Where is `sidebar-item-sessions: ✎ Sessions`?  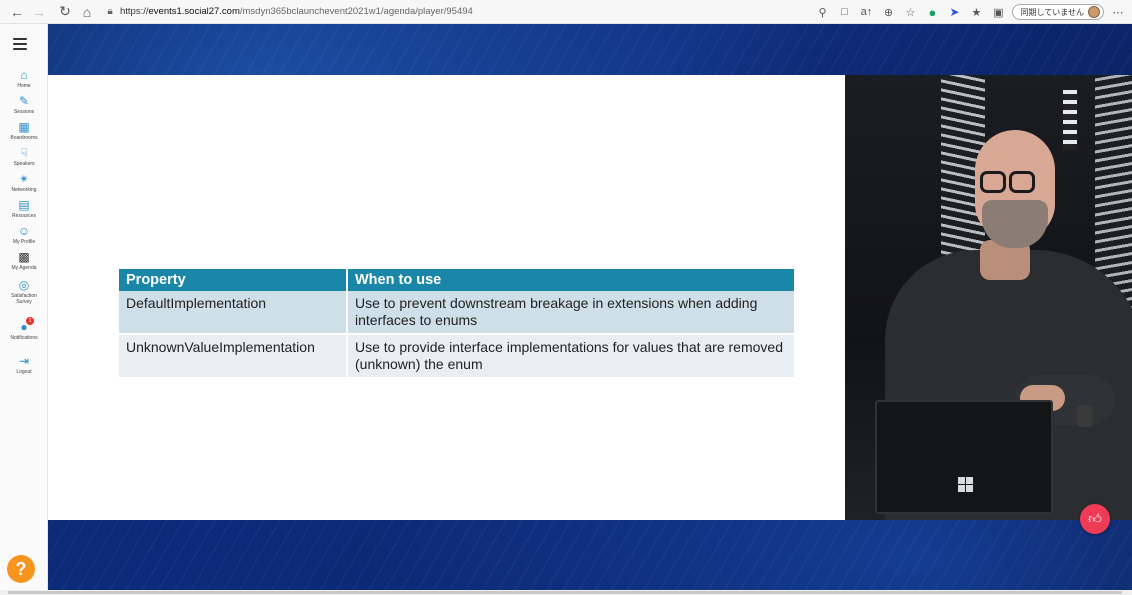
sidebar-item-sessions: ✎ Sessions is located at coordinates (24, 104).